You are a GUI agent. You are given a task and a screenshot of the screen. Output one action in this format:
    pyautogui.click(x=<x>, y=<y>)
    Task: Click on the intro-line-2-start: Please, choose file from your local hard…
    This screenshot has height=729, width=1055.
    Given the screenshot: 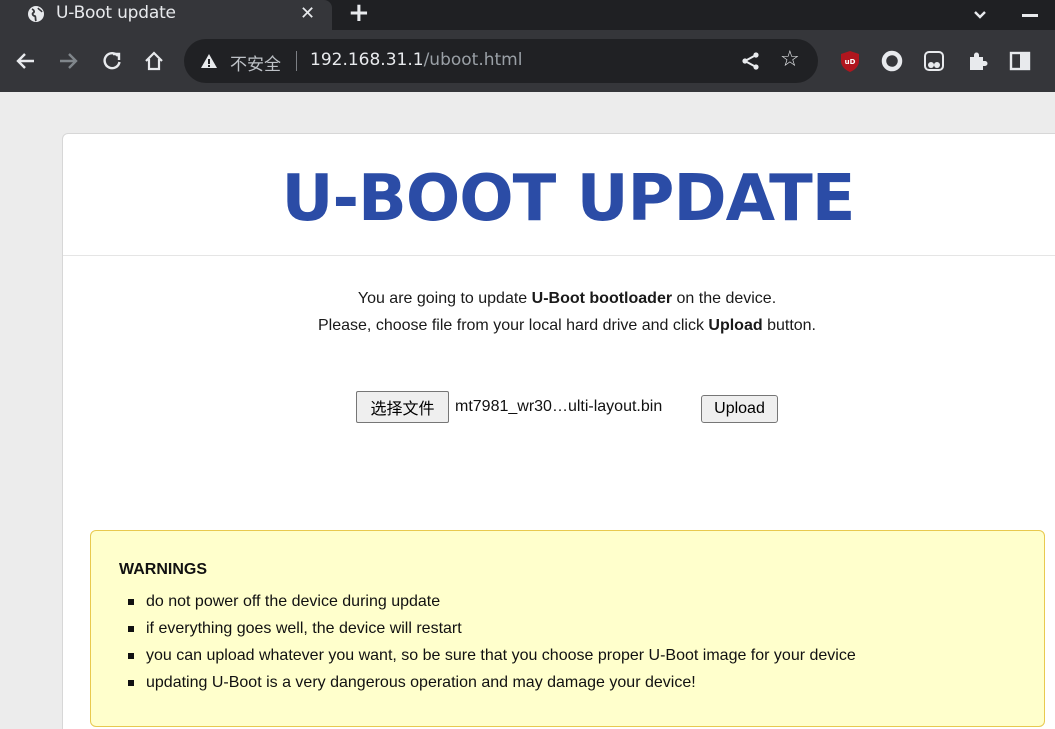 What is the action you would take?
    pyautogui.click(x=513, y=325)
    